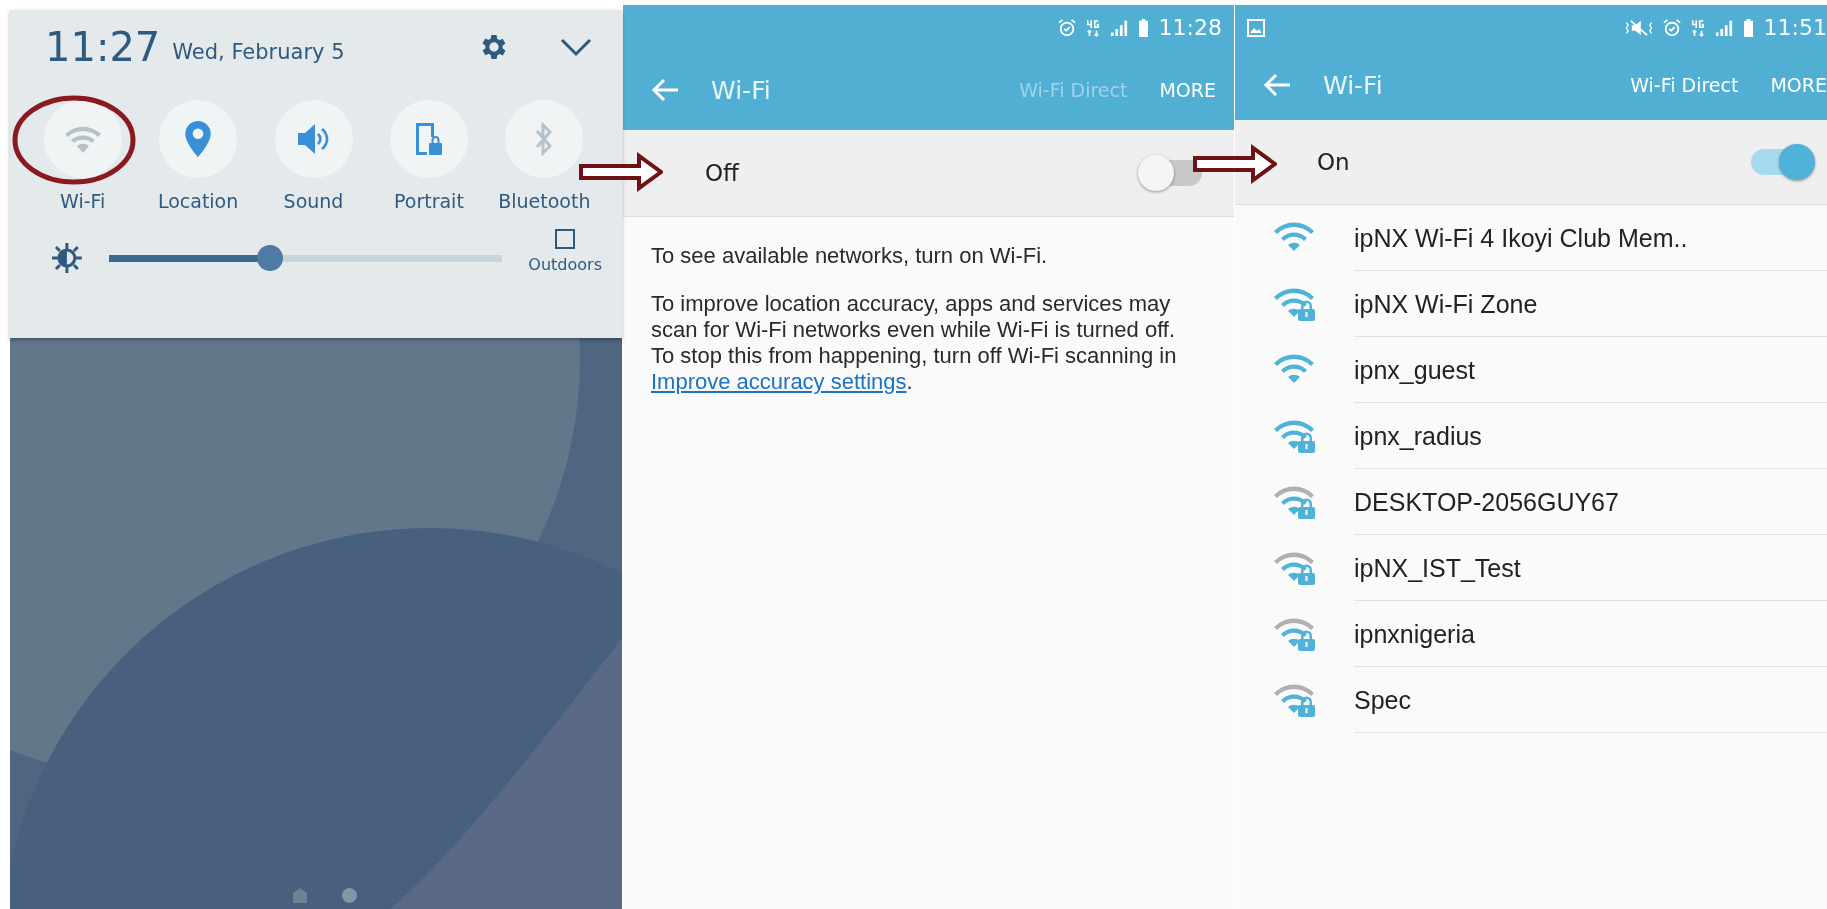 Image resolution: width=1827 pixels, height=909 pixels. What do you see at coordinates (428, 139) in the screenshot?
I see `screen-lock-icon` at bounding box center [428, 139].